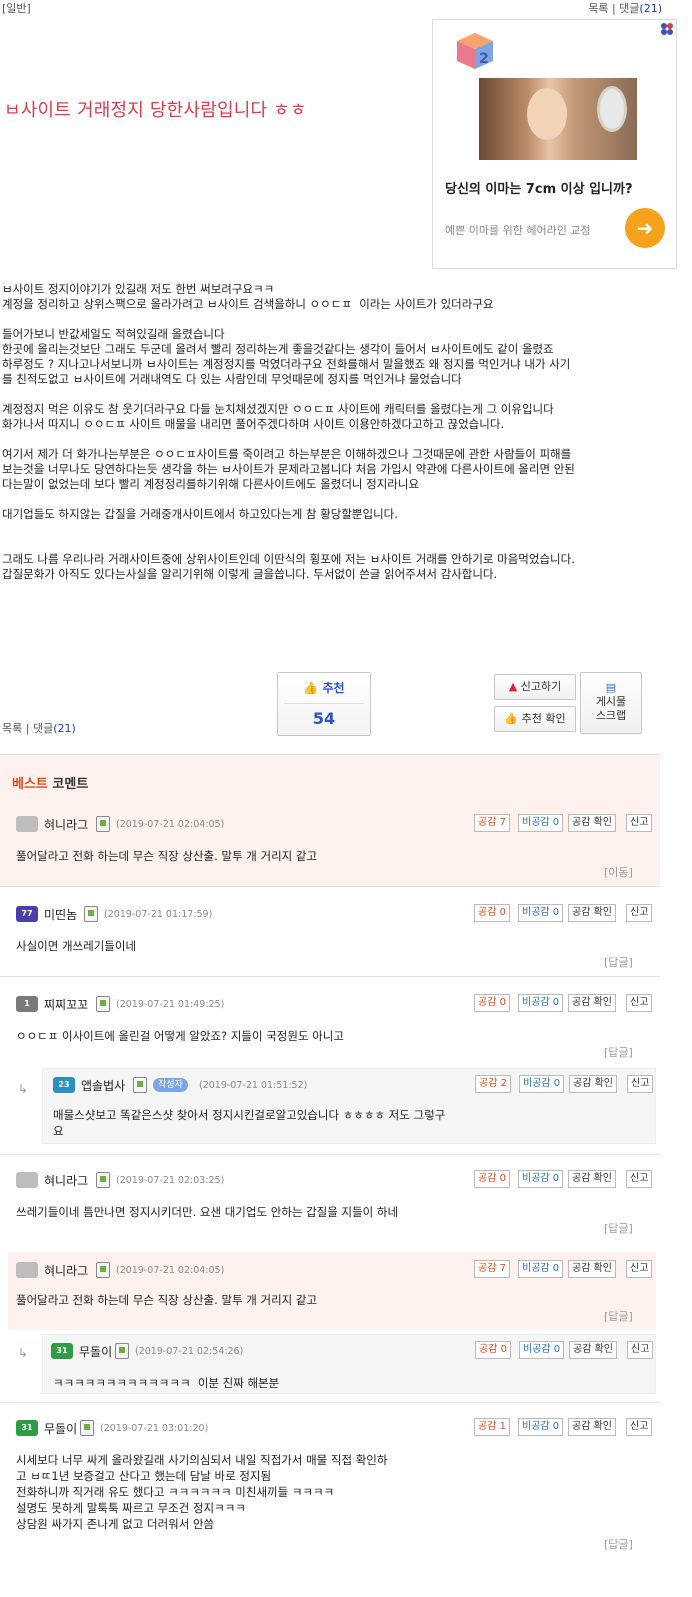 Image resolution: width=692 pixels, height=1597 pixels. I want to click on recommend-check-button: 👍 추천 확인, so click(535, 719).